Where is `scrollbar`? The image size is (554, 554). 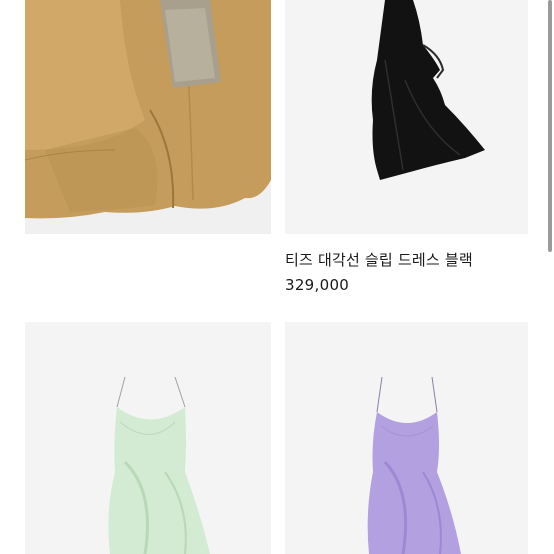
scrollbar is located at coordinates (550, 126).